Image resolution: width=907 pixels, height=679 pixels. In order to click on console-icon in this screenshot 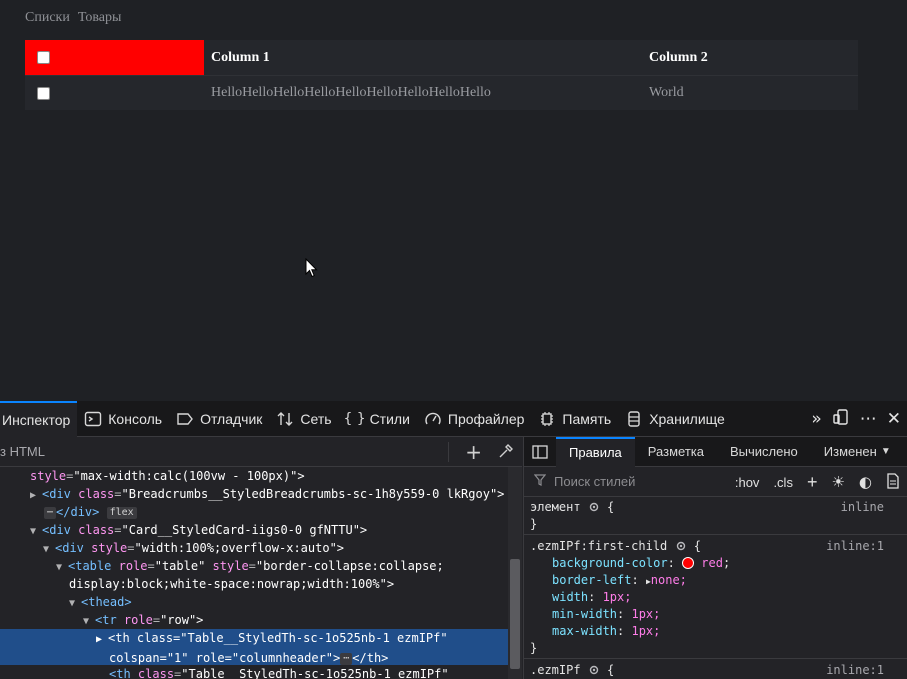, I will do `click(93, 419)`.